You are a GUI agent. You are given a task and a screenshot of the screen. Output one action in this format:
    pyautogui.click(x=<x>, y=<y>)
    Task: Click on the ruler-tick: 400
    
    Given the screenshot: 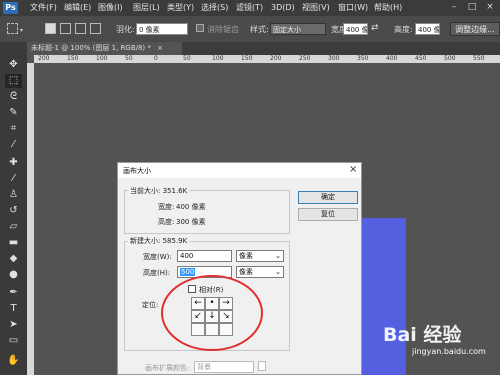 What is the action you would take?
    pyautogui.click(x=392, y=58)
    